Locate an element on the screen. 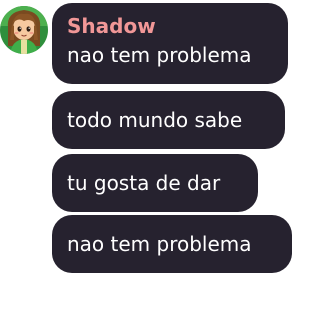 Image resolution: width=320 pixels, height=320 pixels. avatar is located at coordinates (24, 30).